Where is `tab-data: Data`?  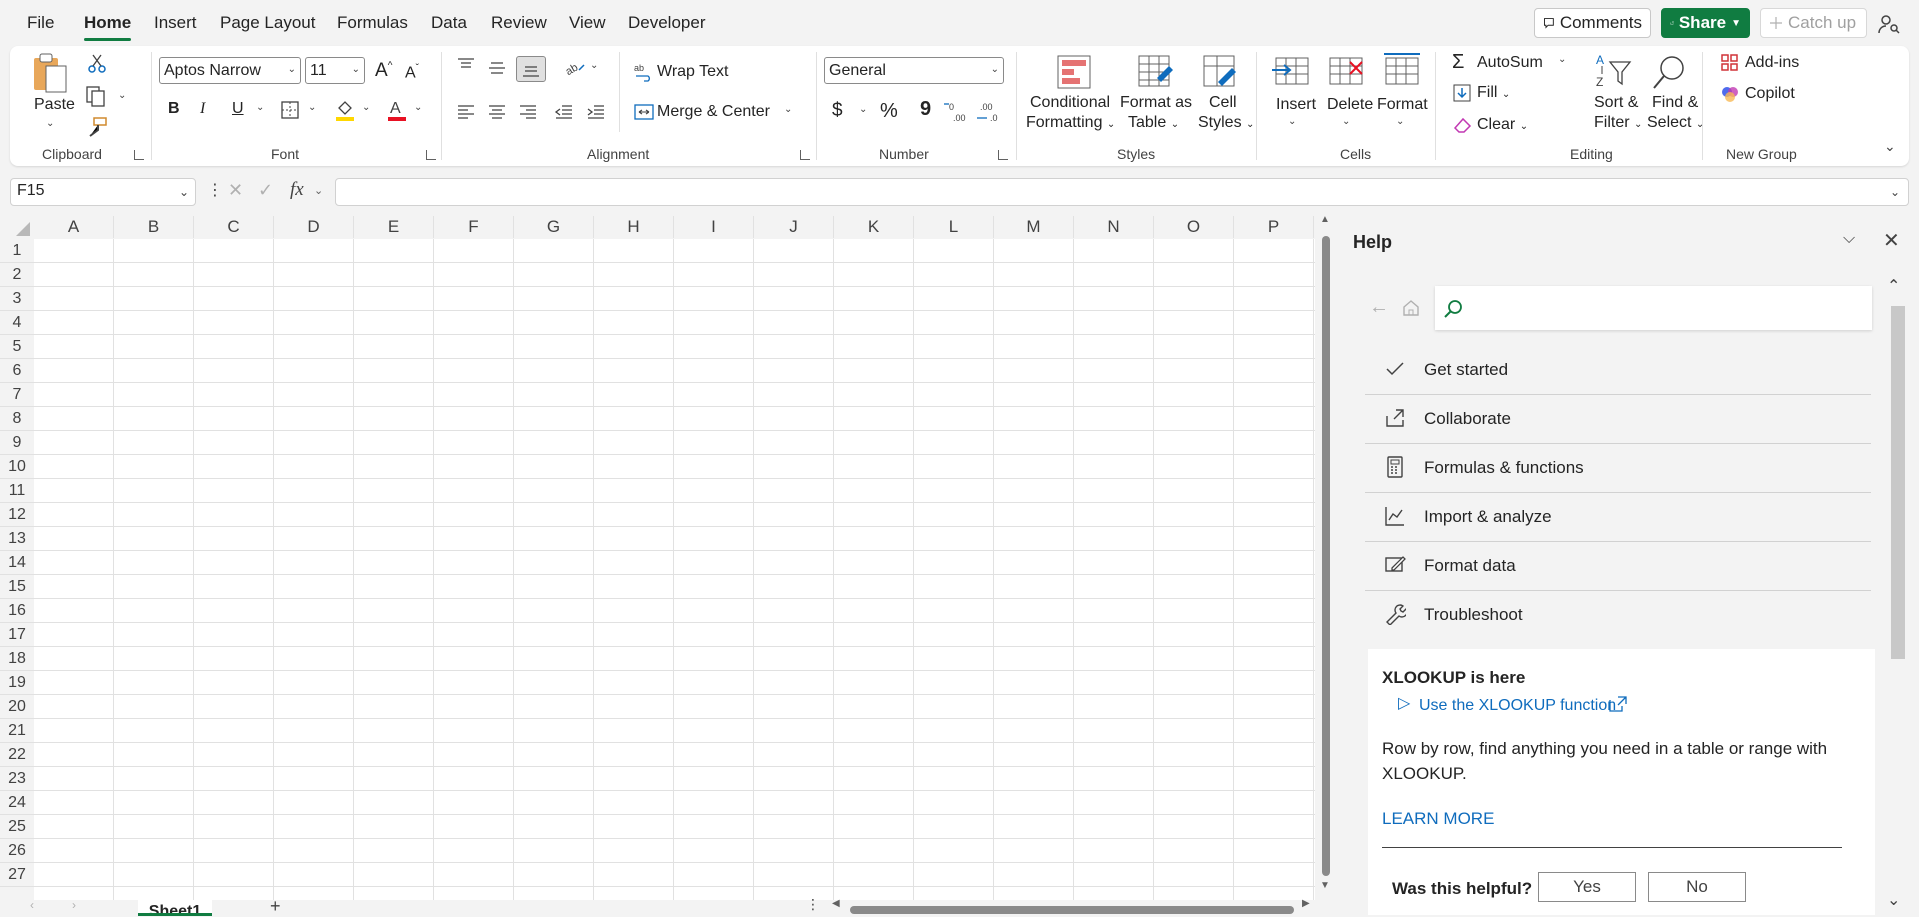
tab-data: Data is located at coordinates (449, 23).